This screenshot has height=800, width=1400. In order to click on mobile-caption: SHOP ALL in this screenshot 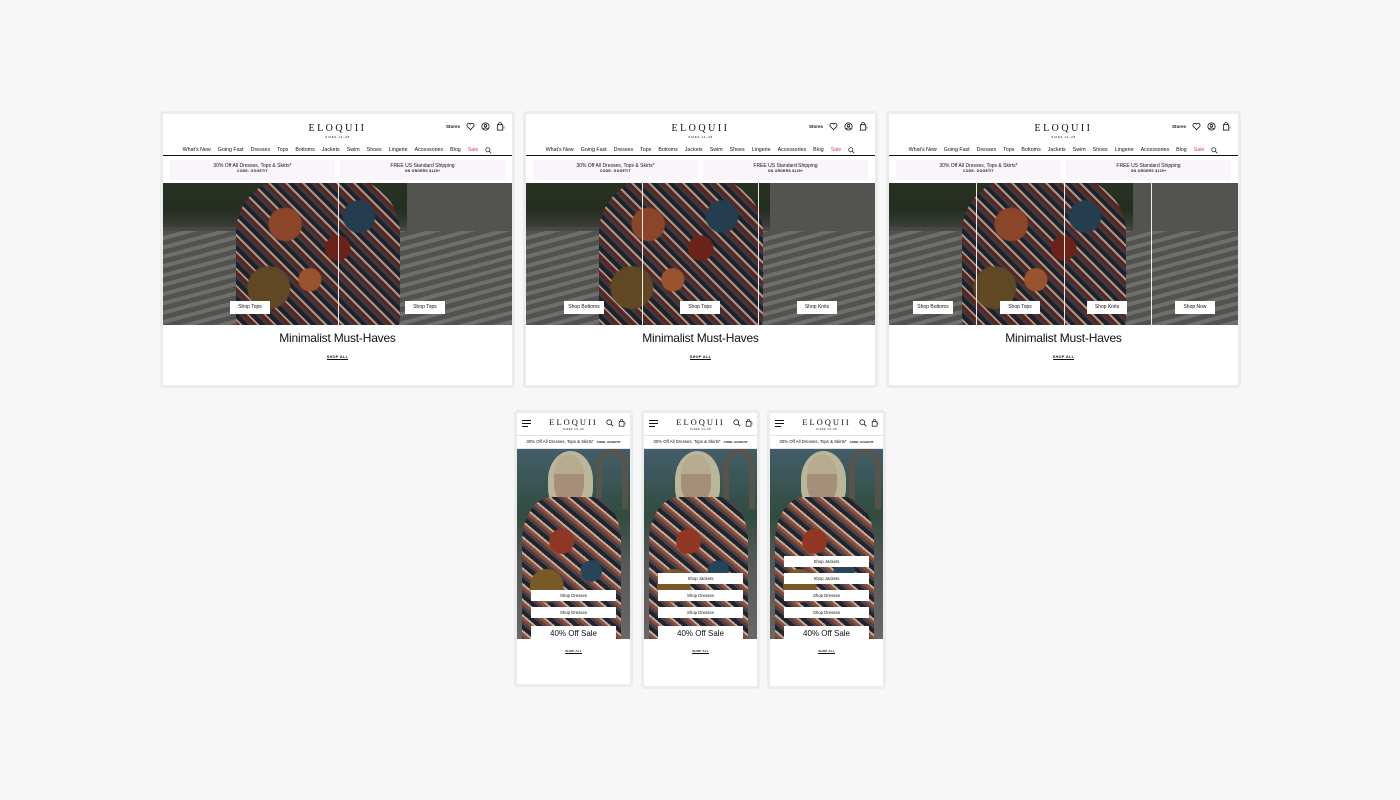, I will do `click(826, 648)`.